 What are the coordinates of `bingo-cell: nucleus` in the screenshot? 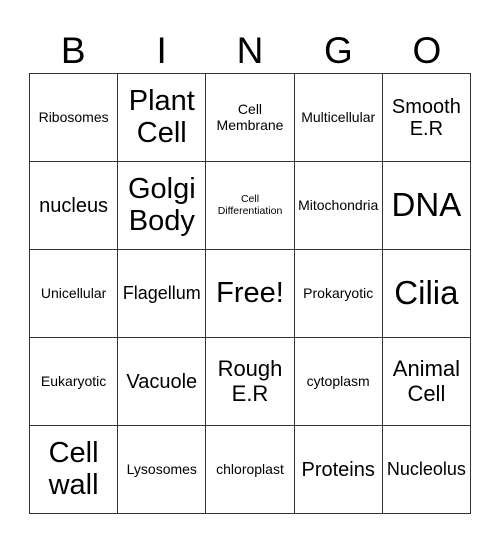 It's located at (74, 206).